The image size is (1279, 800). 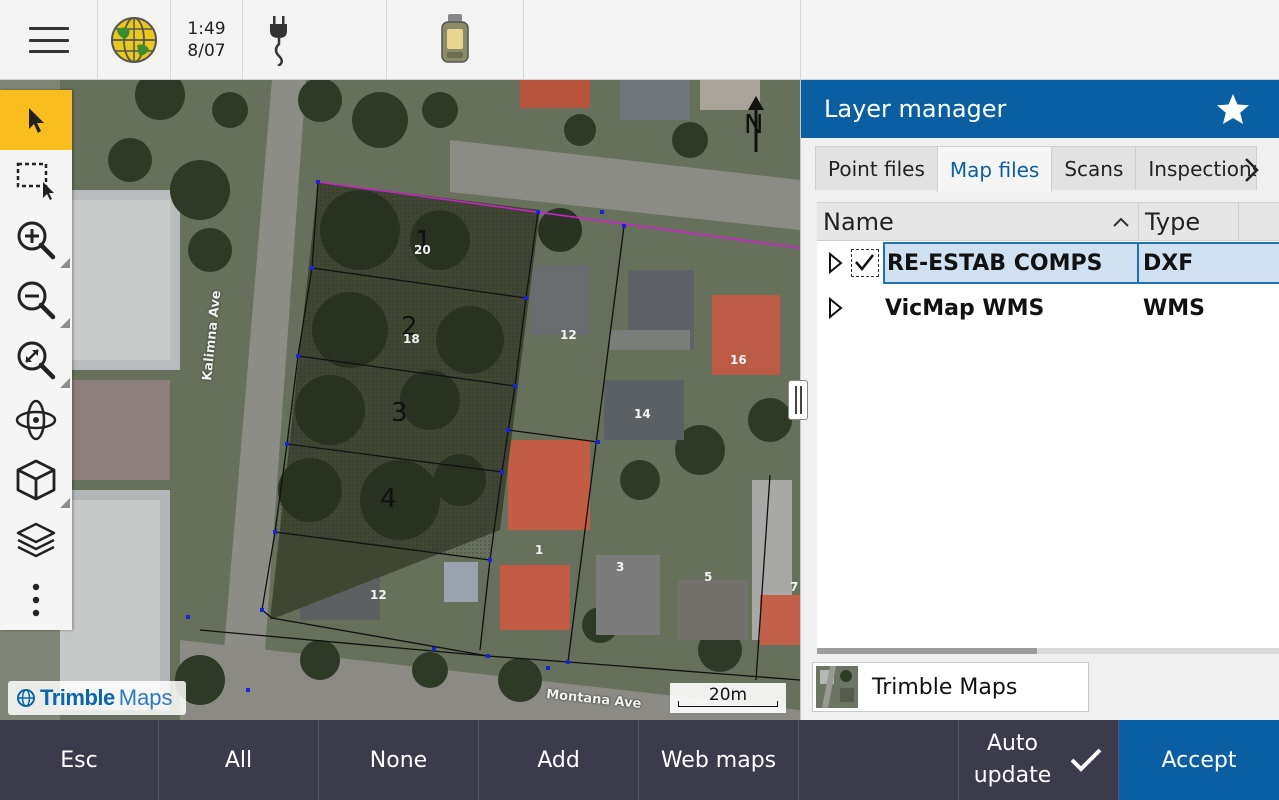 What do you see at coordinates (399, 760) in the screenshot?
I see `select-none-button: None` at bounding box center [399, 760].